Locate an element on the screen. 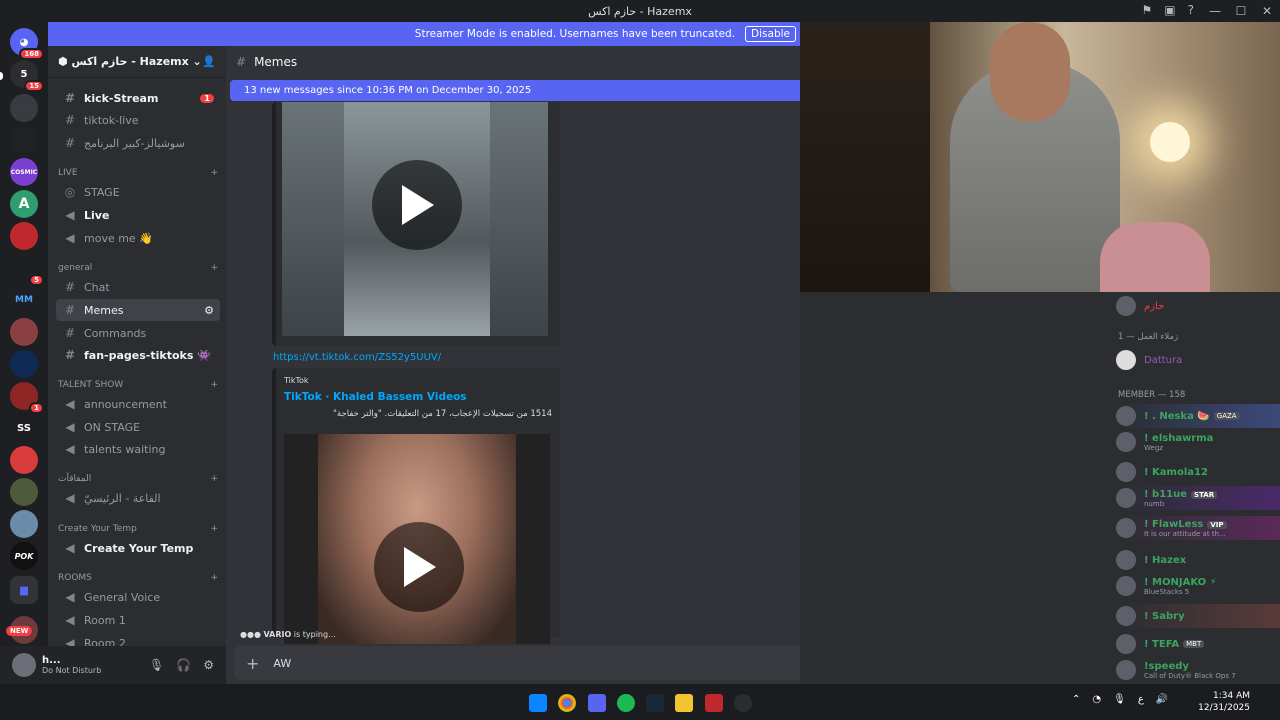  member-name: حازم is located at coordinates (1154, 306).